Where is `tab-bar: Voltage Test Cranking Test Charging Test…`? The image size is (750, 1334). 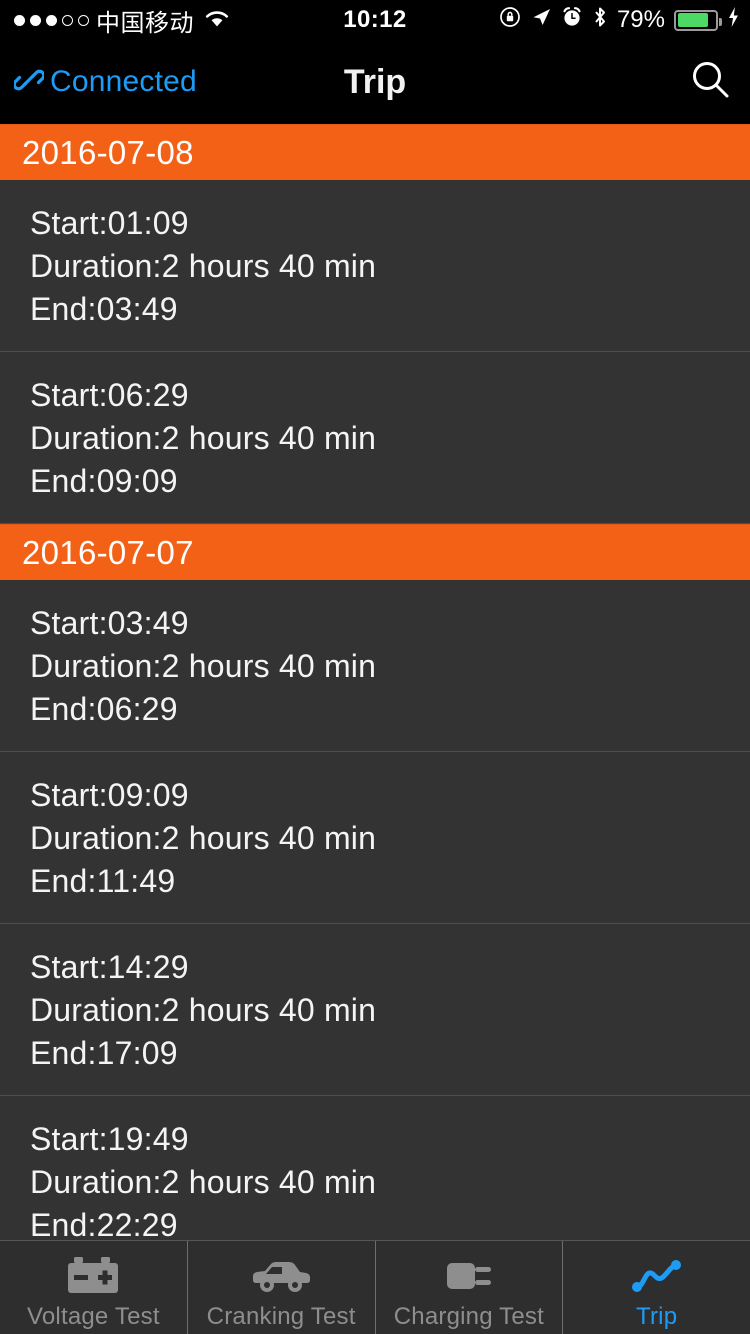
tab-bar: Voltage Test Cranking Test Charging Test… is located at coordinates (375, 1287).